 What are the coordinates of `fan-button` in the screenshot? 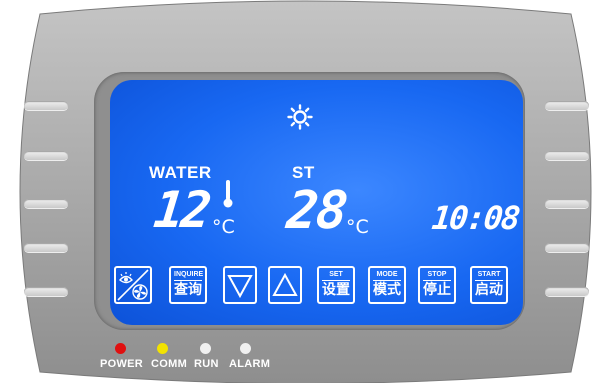 It's located at (133, 285).